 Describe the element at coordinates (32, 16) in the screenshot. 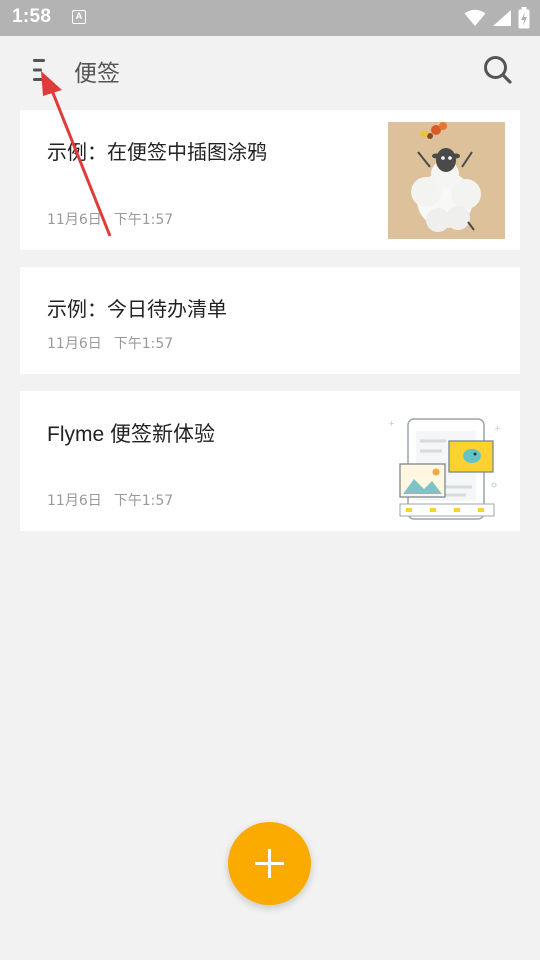

I see `status-time: 1:58` at that location.